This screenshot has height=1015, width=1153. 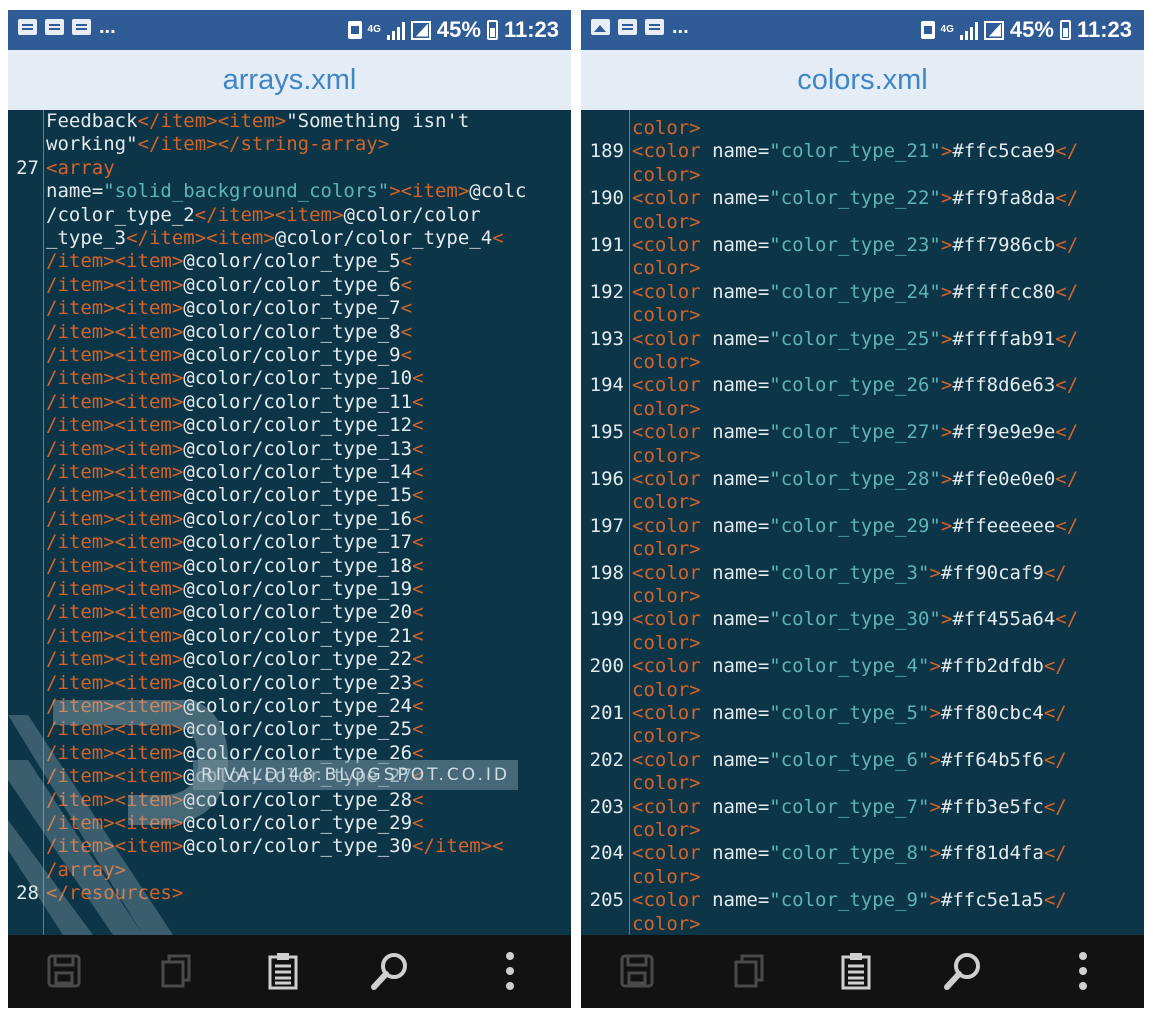 What do you see at coordinates (298, 472) in the screenshot?
I see `code-token: @color/color_type_14` at bounding box center [298, 472].